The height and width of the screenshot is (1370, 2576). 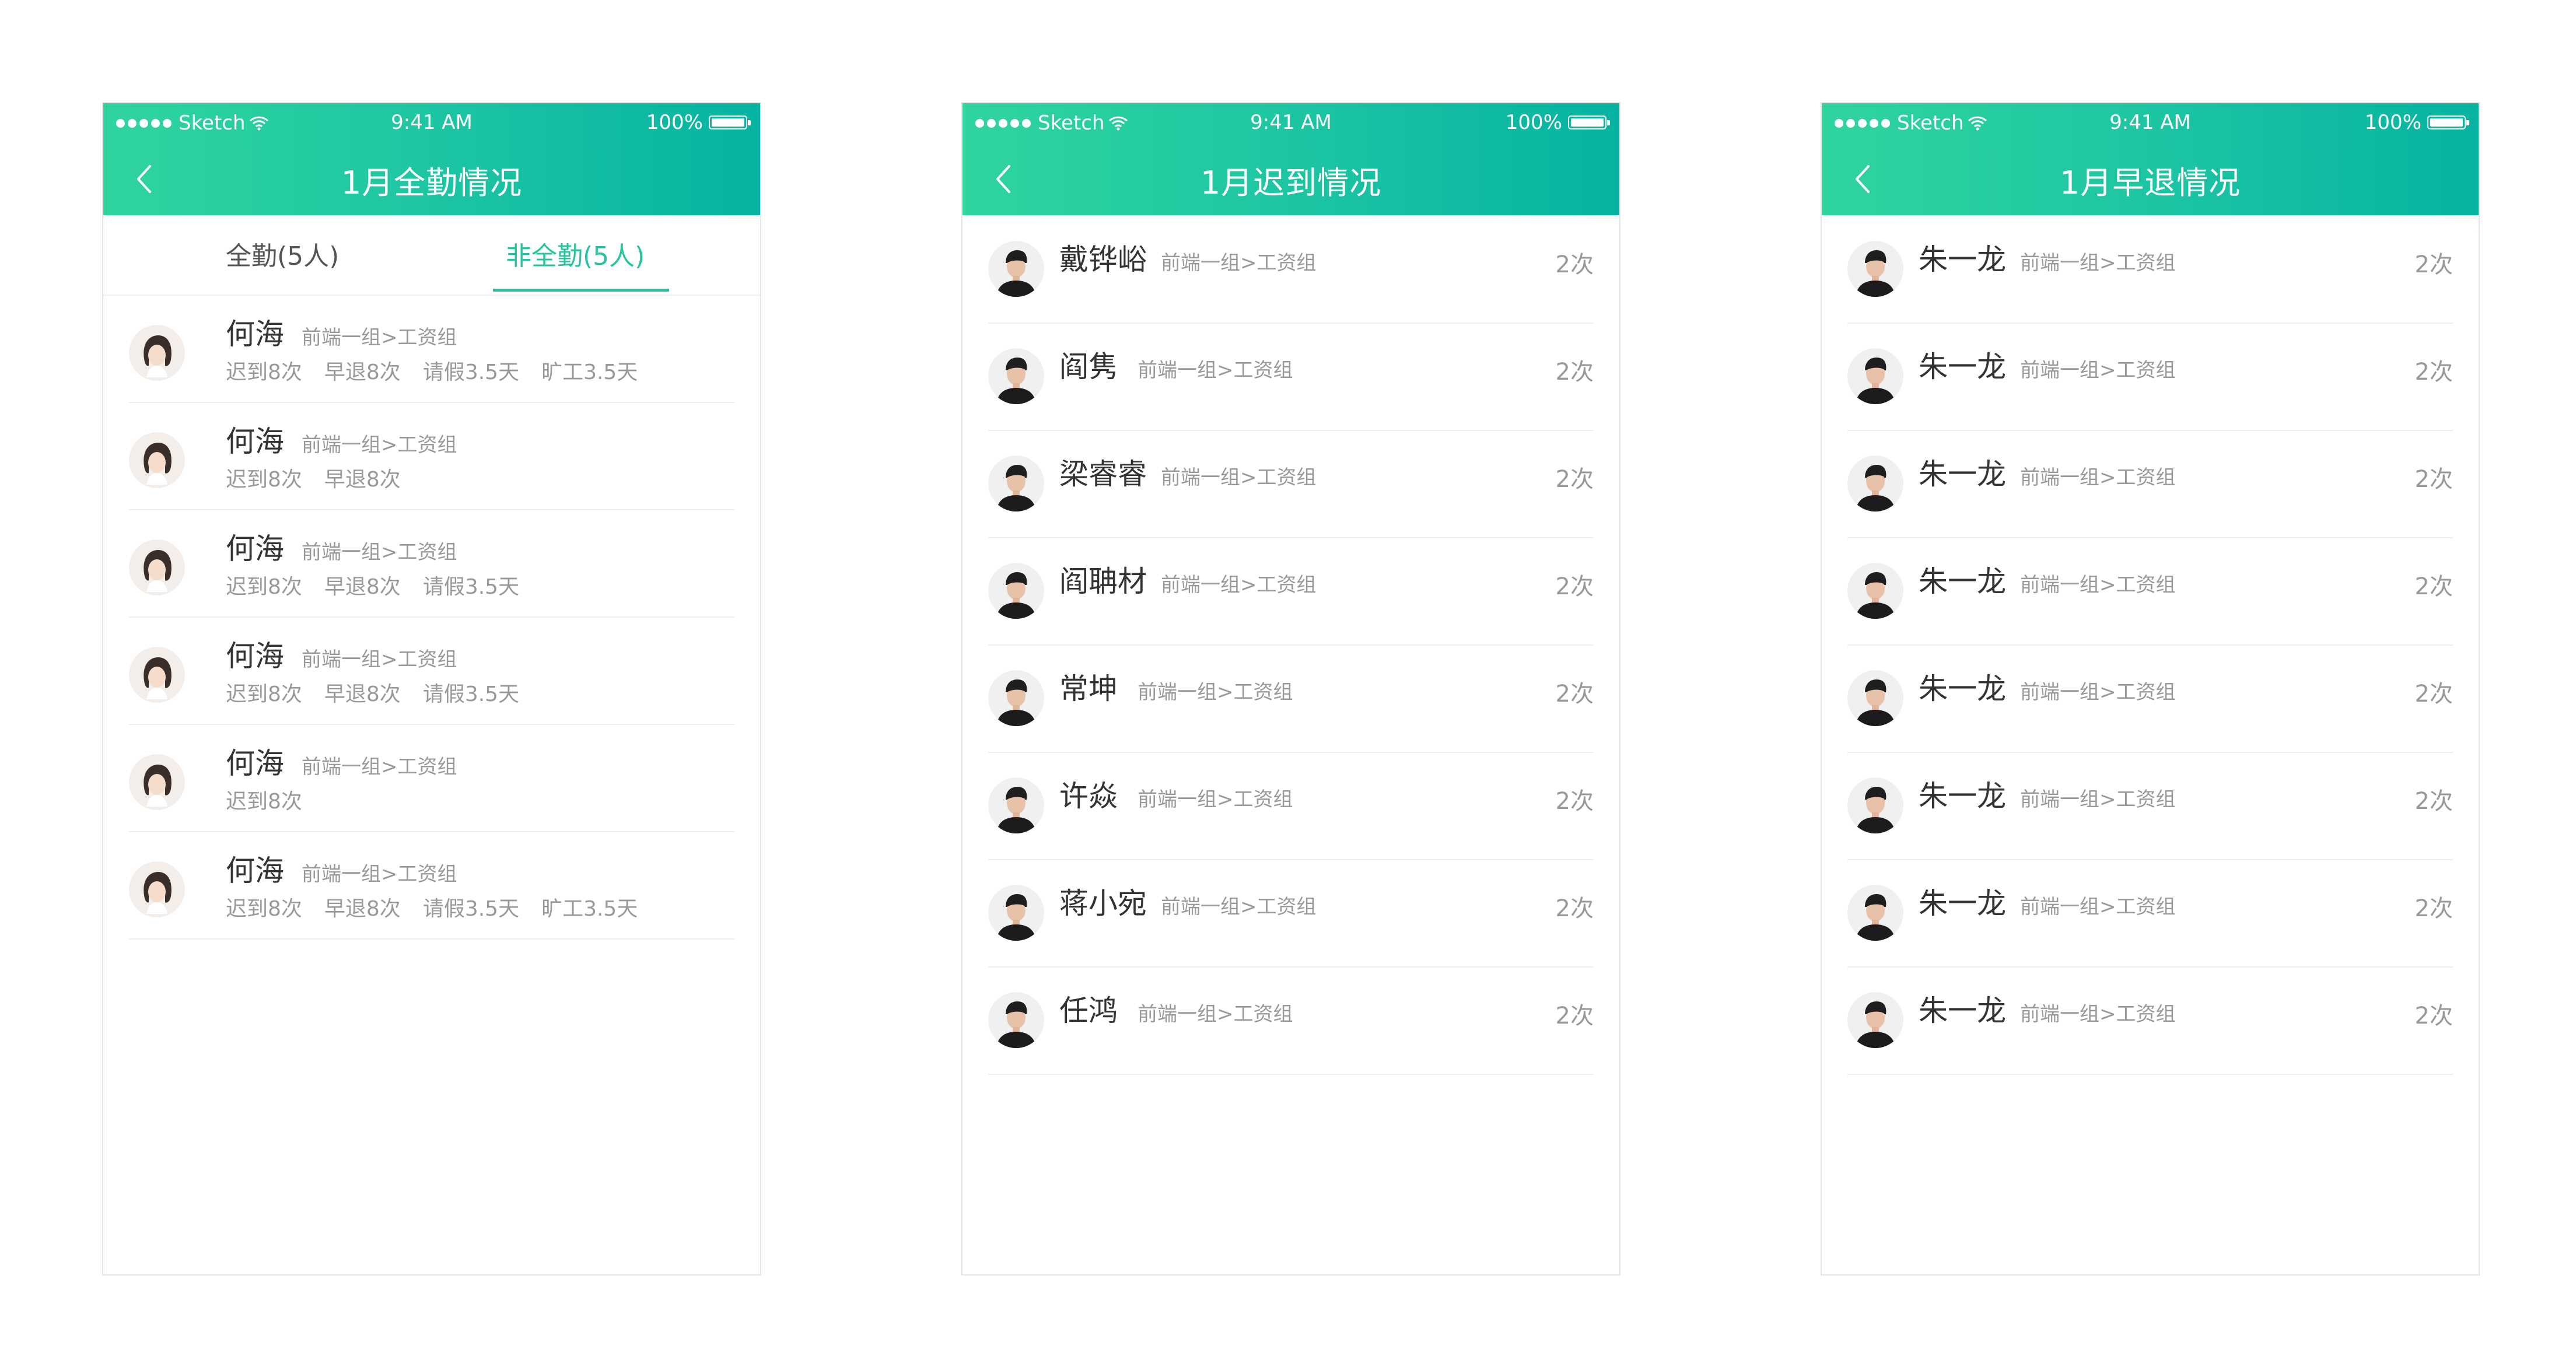 I want to click on list-item: 戴铧峪 前端一组>工资组 2次, so click(x=1291, y=269).